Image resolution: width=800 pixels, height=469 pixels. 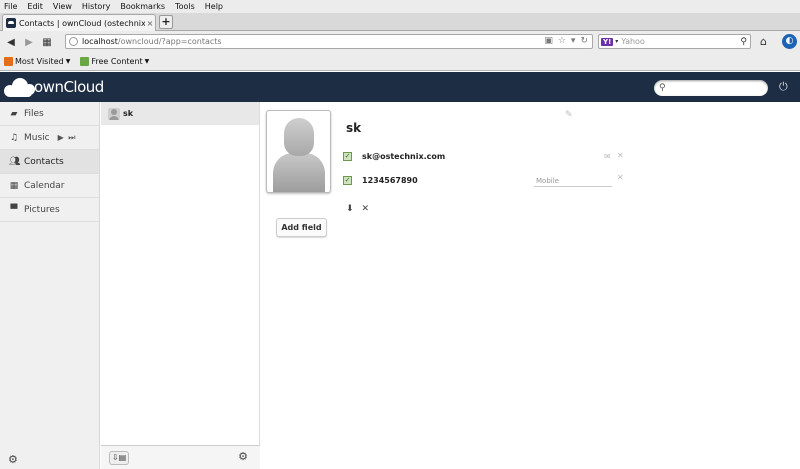 What do you see at coordinates (299, 137) in the screenshot?
I see `avatar-placeholder-head` at bounding box center [299, 137].